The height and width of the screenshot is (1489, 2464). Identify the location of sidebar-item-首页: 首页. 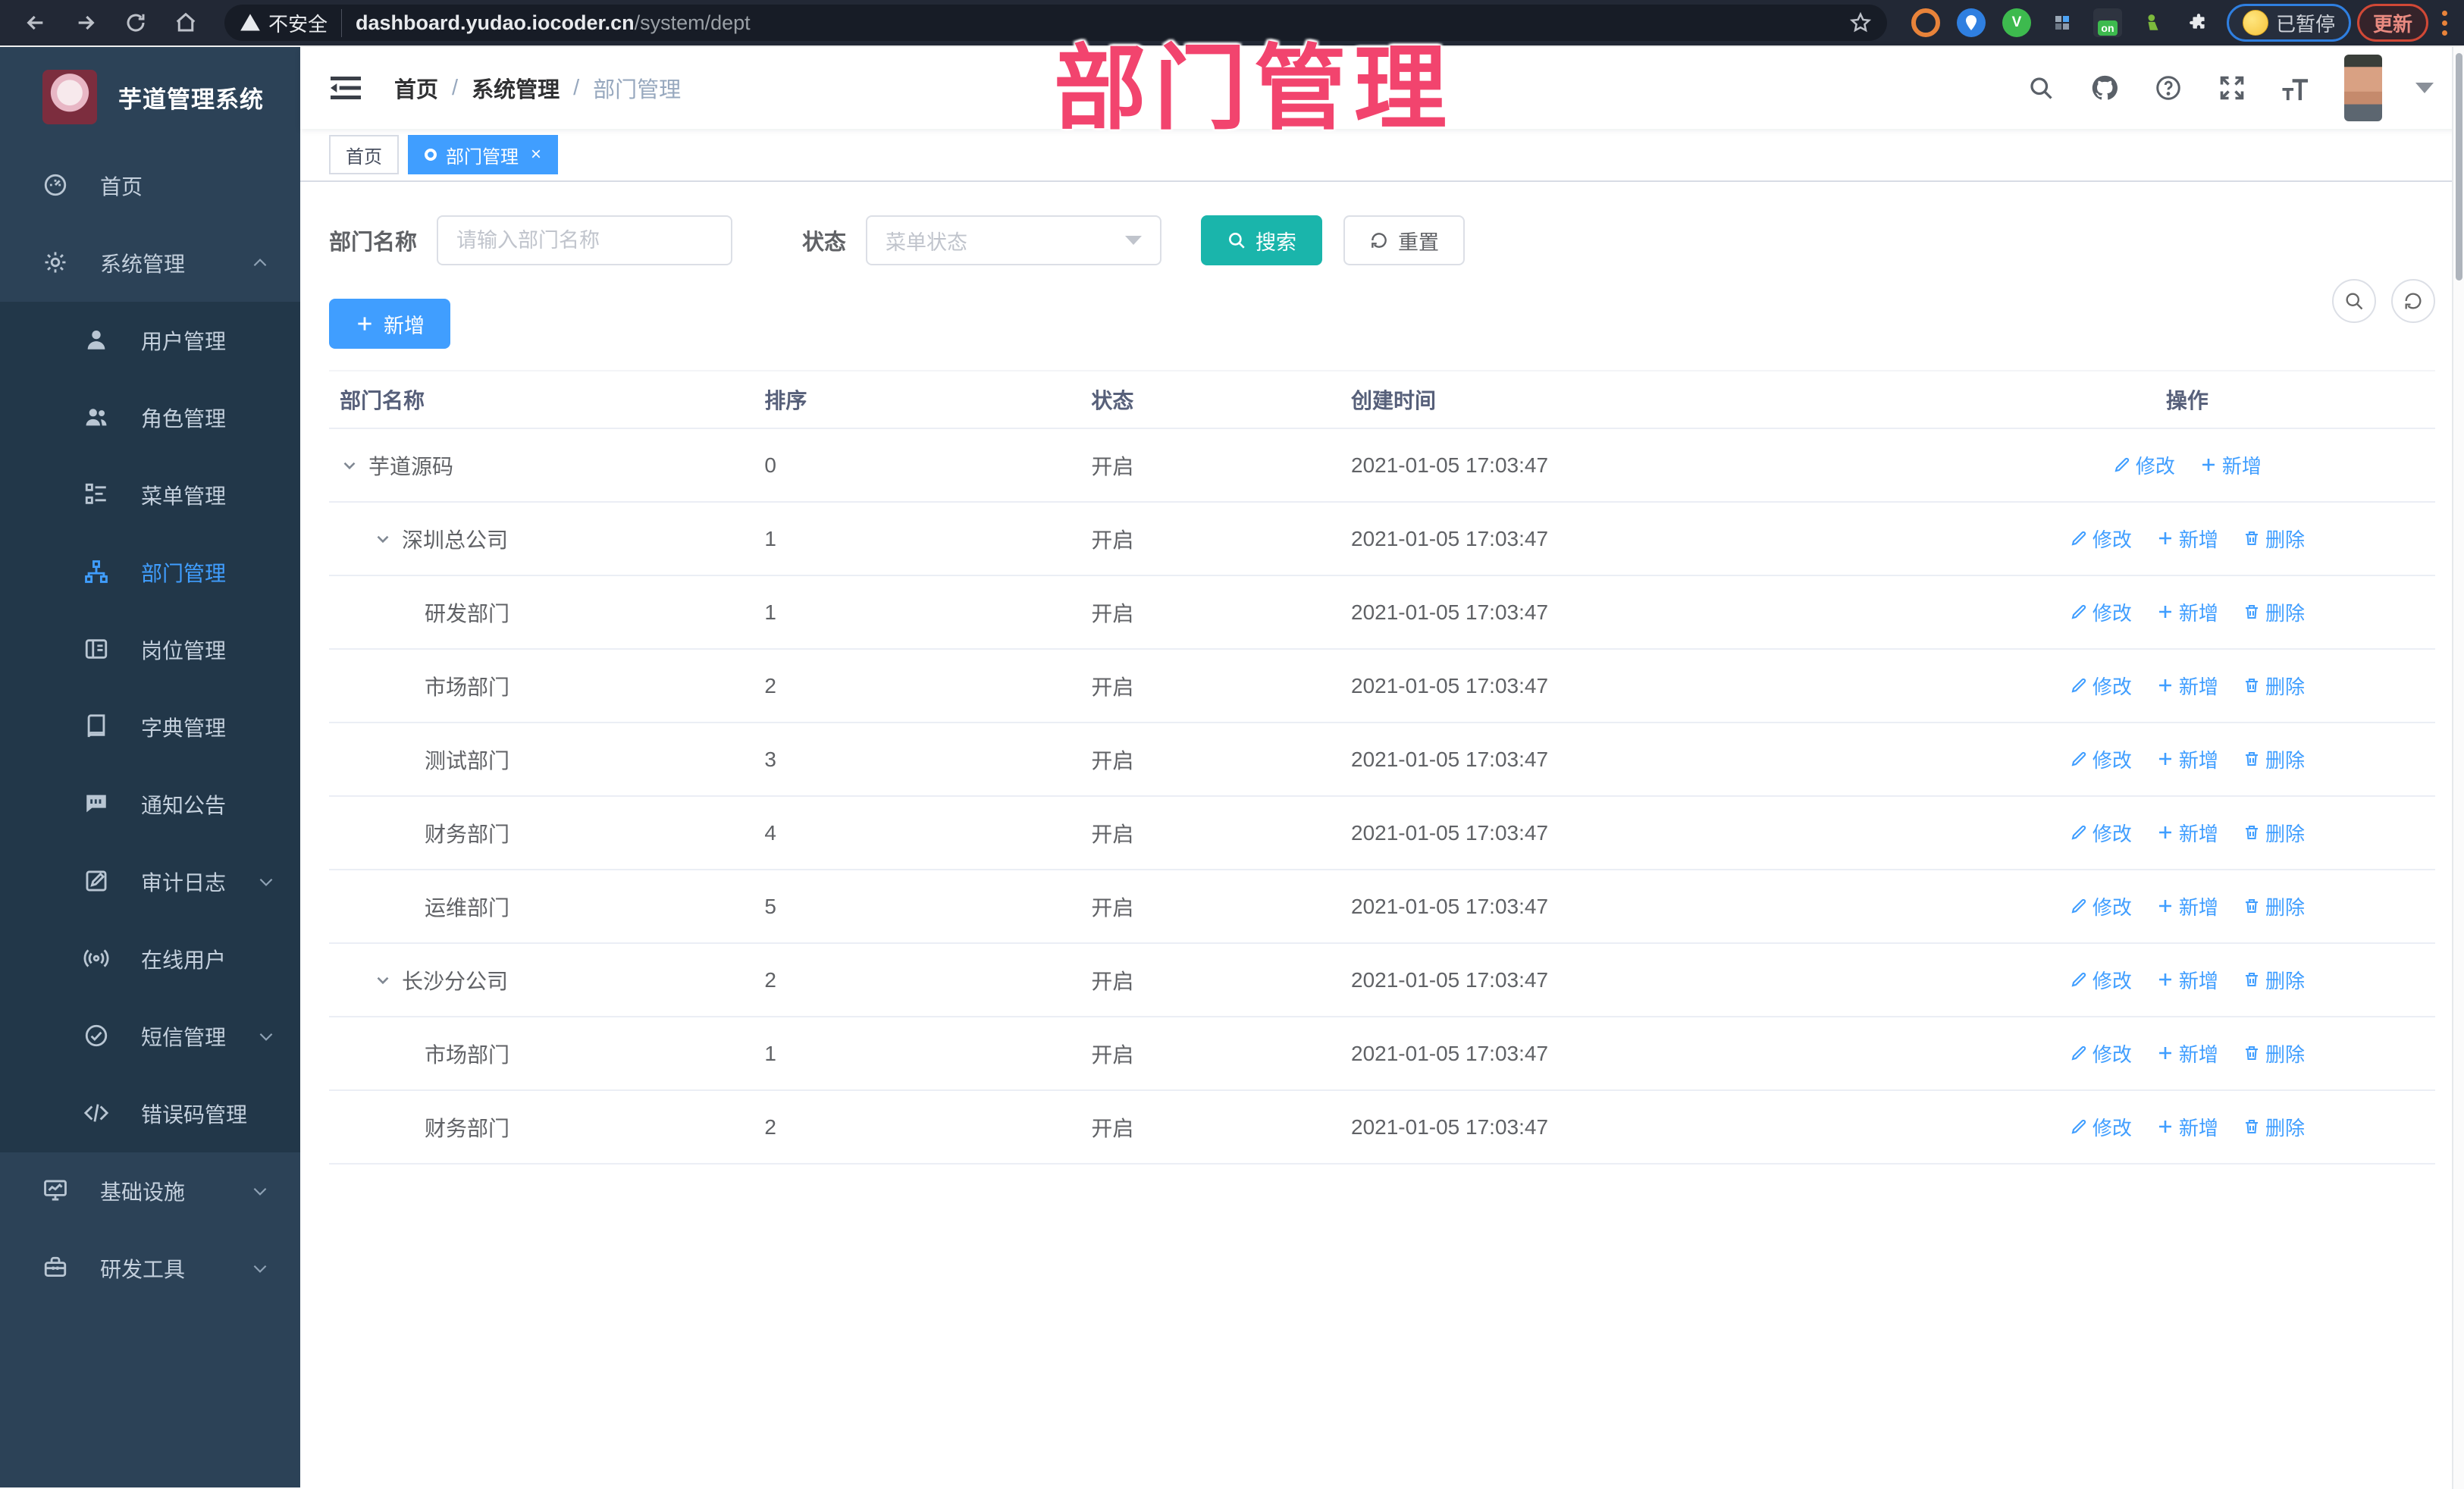
(150, 185).